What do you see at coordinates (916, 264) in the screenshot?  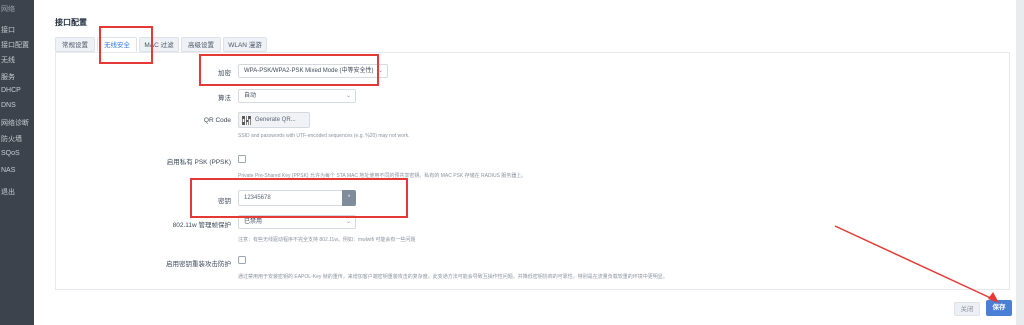 I see `annotation-arrow` at bounding box center [916, 264].